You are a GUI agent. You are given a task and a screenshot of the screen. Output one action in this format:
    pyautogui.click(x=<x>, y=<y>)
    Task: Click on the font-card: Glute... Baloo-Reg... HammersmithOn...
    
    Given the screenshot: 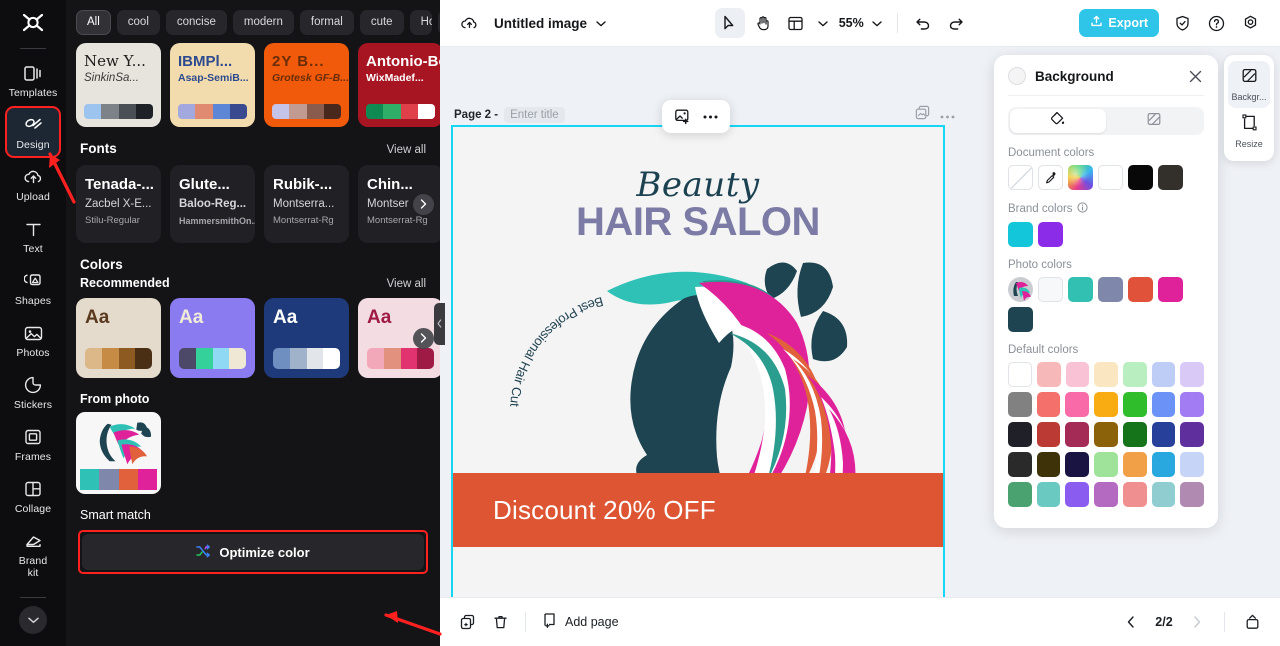 What is the action you would take?
    pyautogui.click(x=212, y=204)
    